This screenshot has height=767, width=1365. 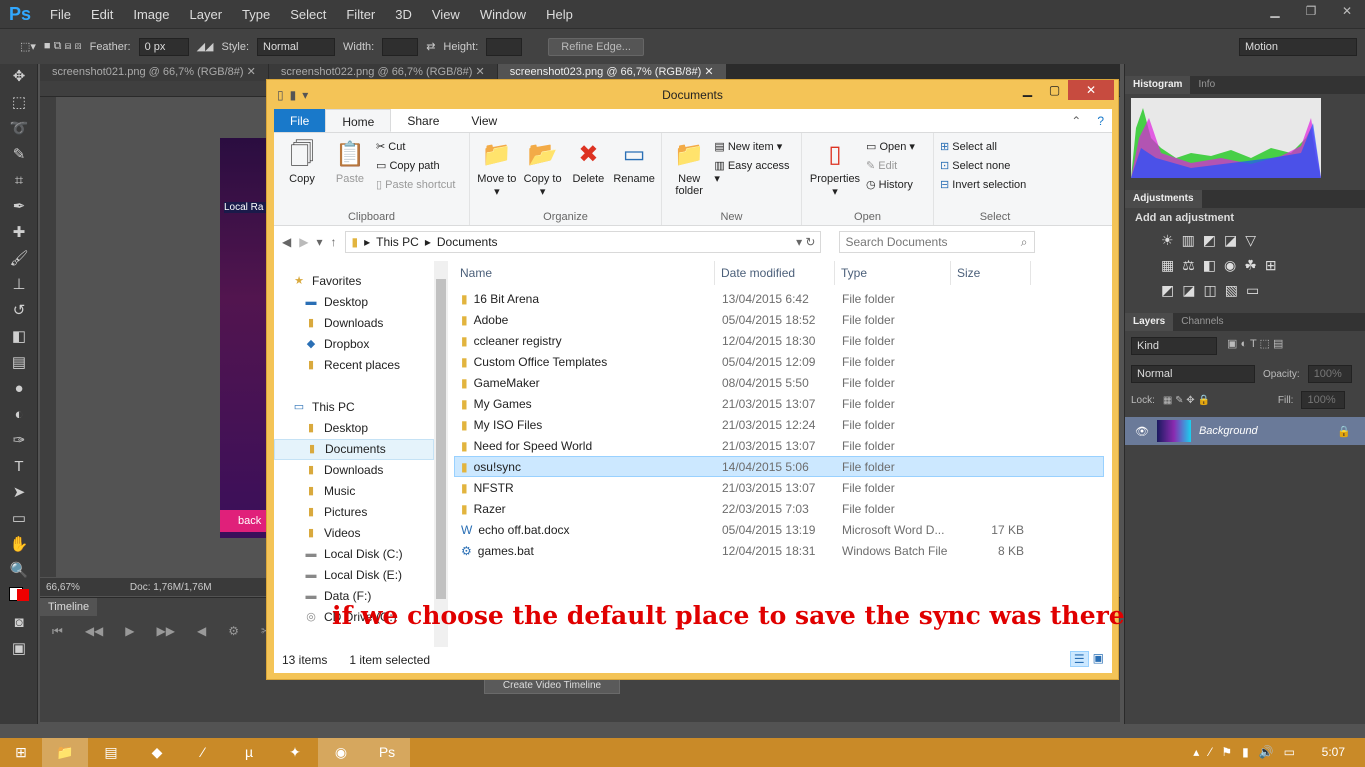 I want to click on rename-button: ▭ Rename, so click(x=634, y=179).